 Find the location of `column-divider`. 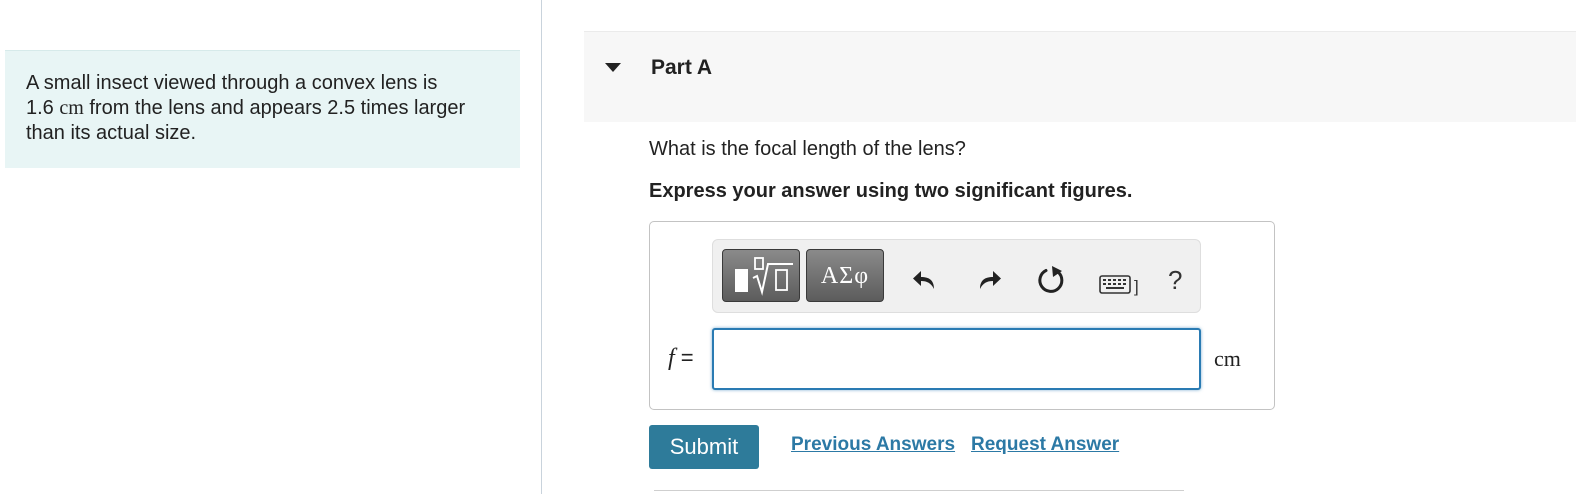

column-divider is located at coordinates (541, 247).